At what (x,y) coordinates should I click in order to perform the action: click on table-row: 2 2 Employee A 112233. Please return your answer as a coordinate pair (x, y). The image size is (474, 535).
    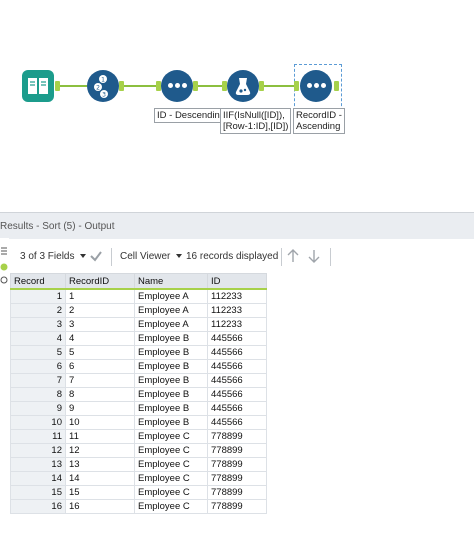
    Looking at the image, I should click on (138, 310).